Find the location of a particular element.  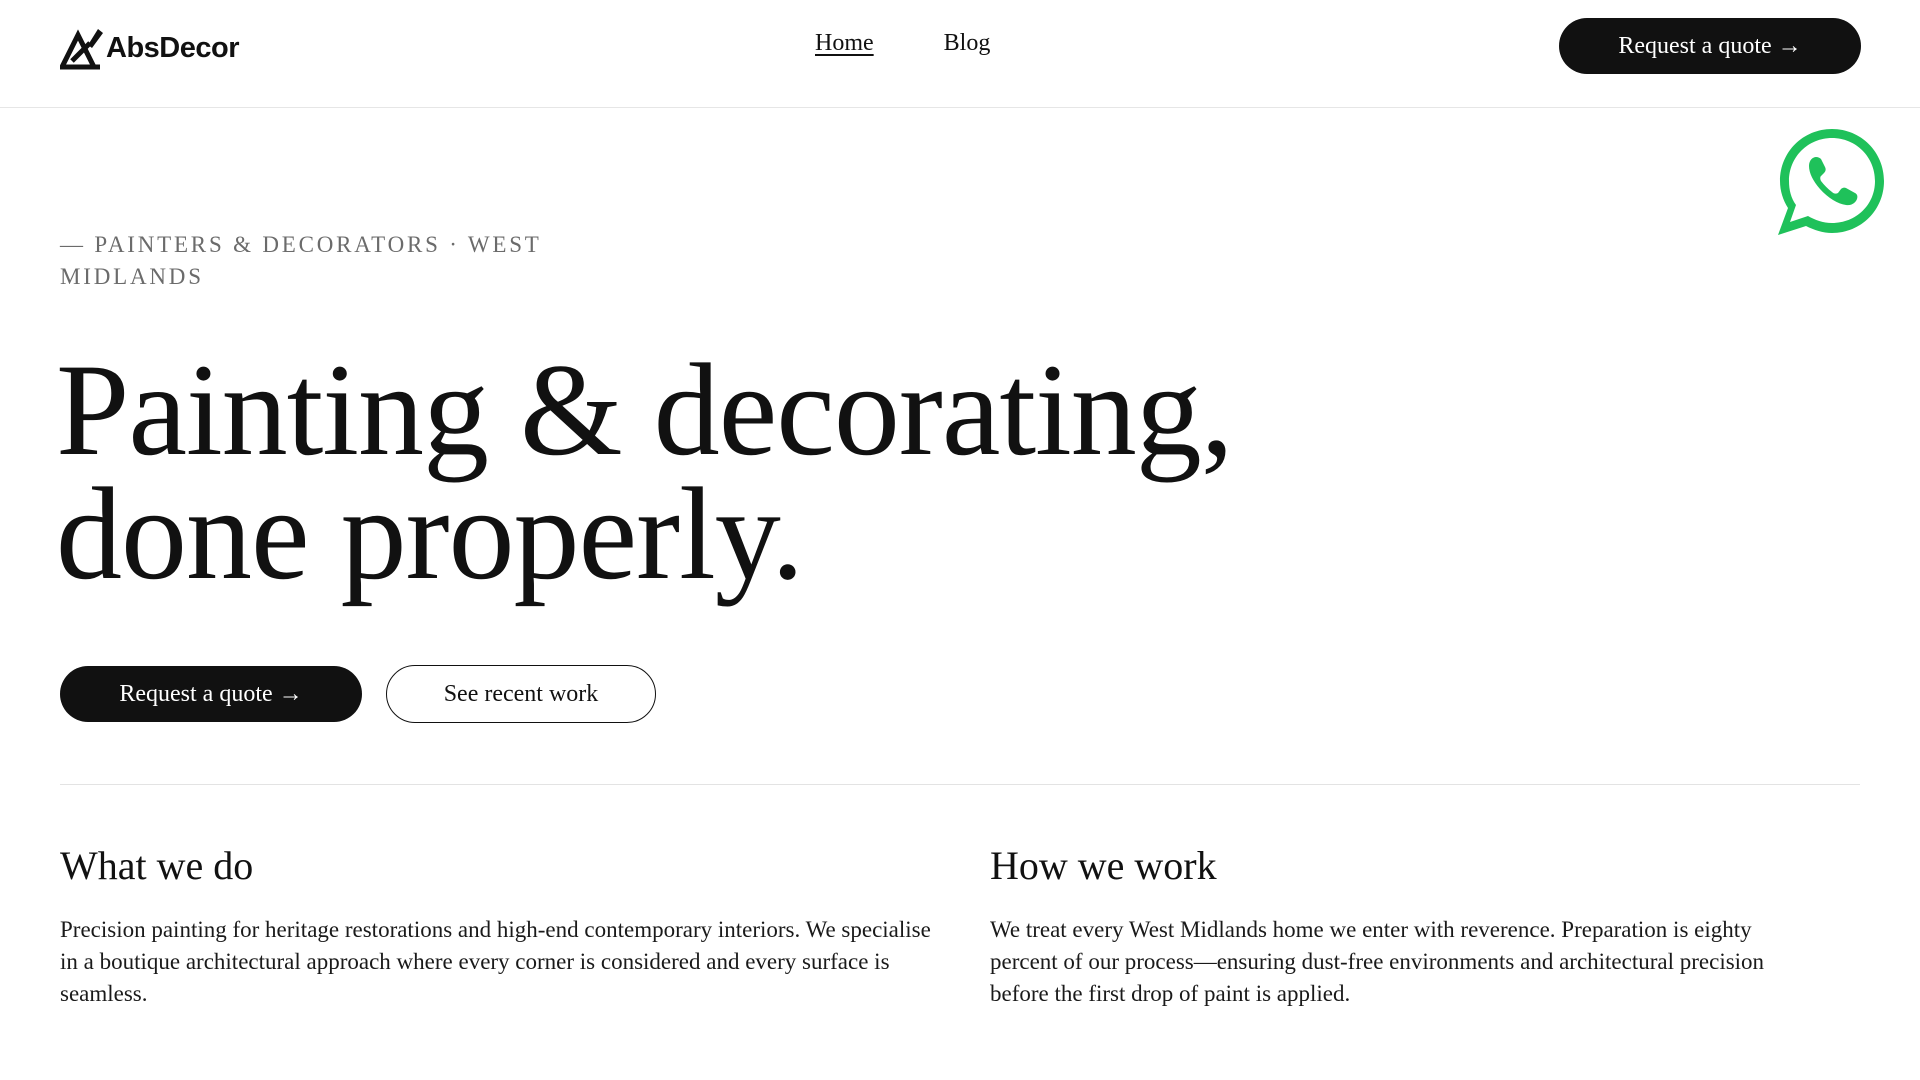

brand-logo: AbsDecor is located at coordinates (150, 48).